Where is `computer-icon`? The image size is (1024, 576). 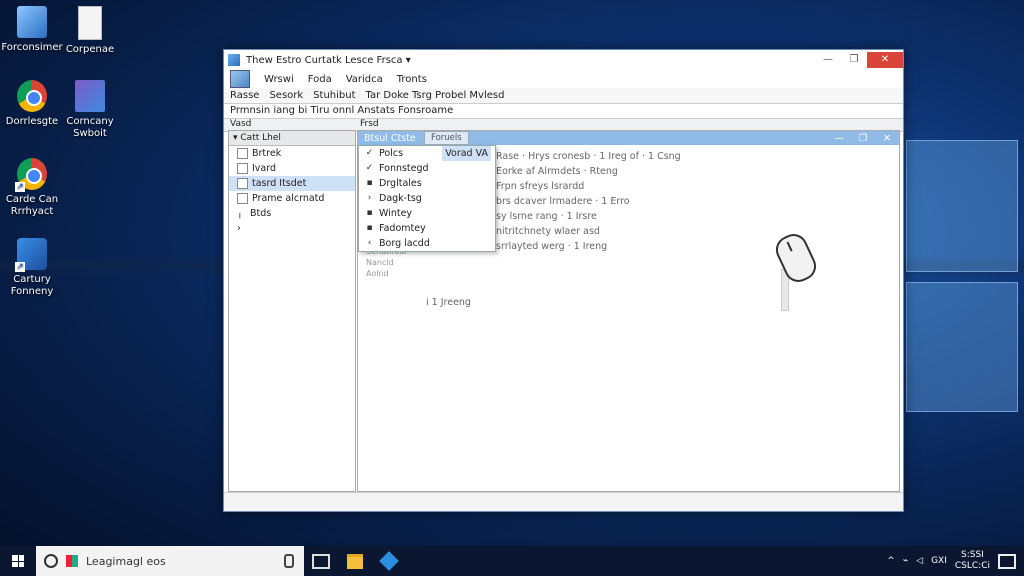
computer-icon is located at coordinates (32, 22).